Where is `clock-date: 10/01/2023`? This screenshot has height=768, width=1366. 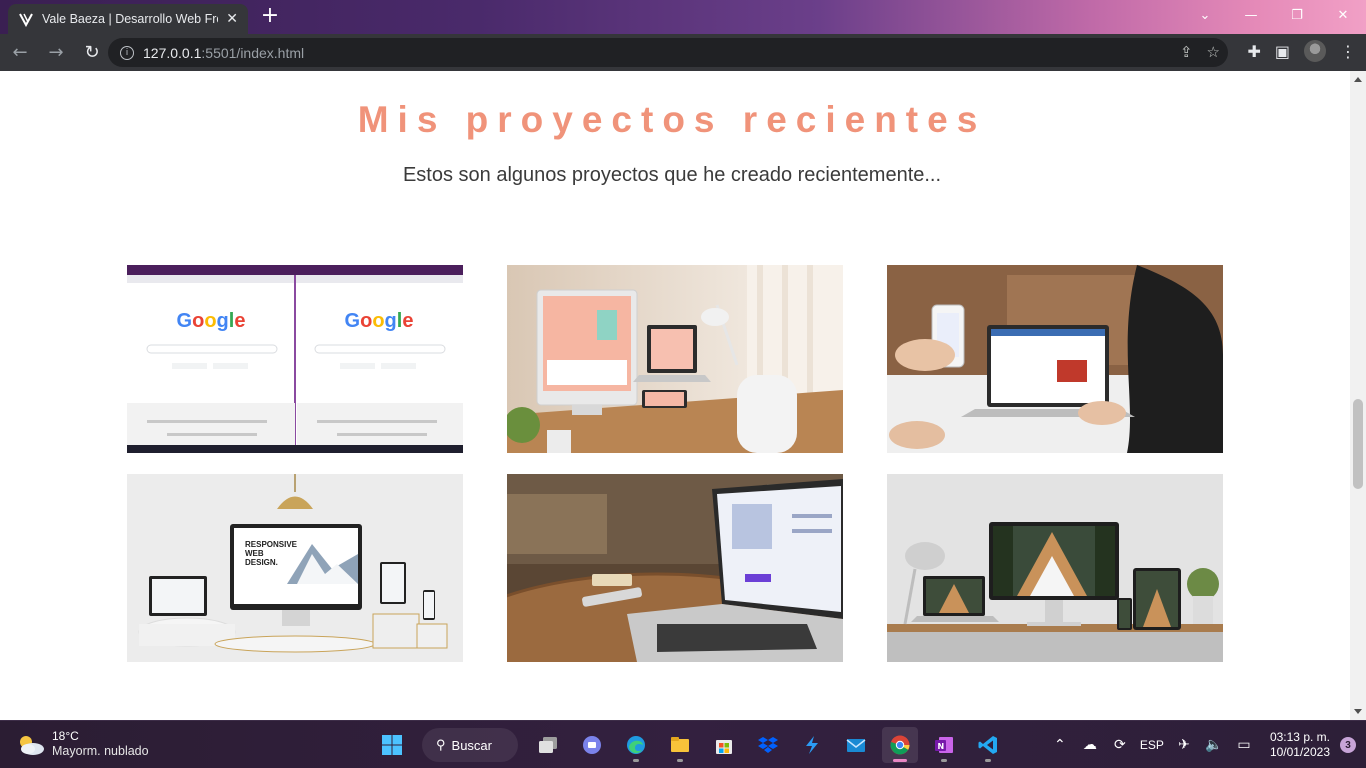
clock-date: 10/01/2023 is located at coordinates (1299, 752).